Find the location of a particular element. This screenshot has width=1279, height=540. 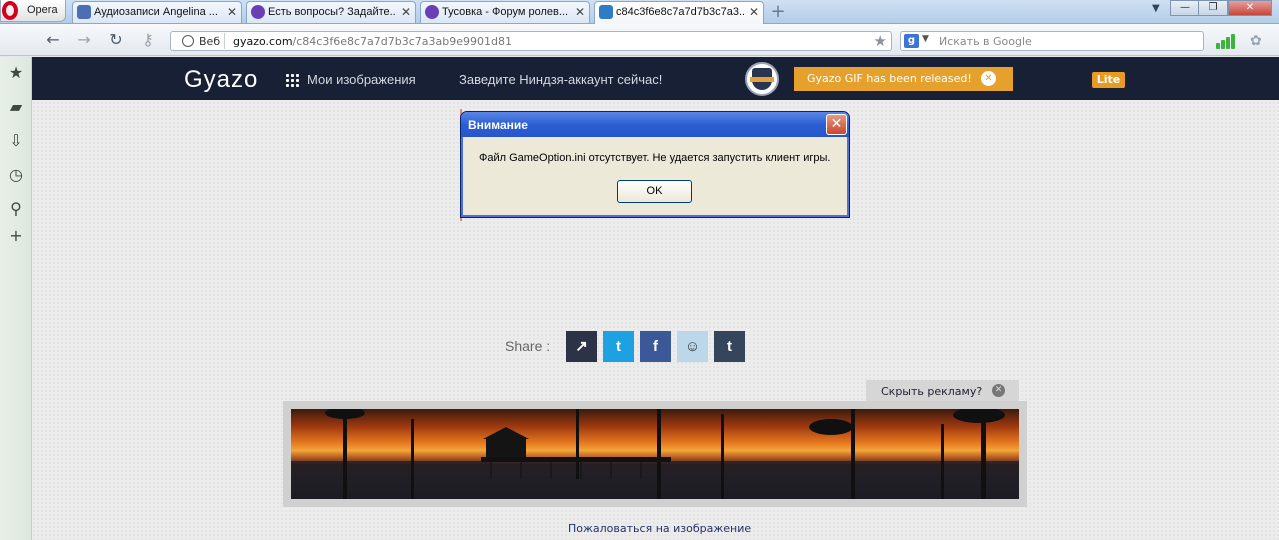

tab-questions: Есть вопросы? Задайте... ✕ is located at coordinates (331, 12).